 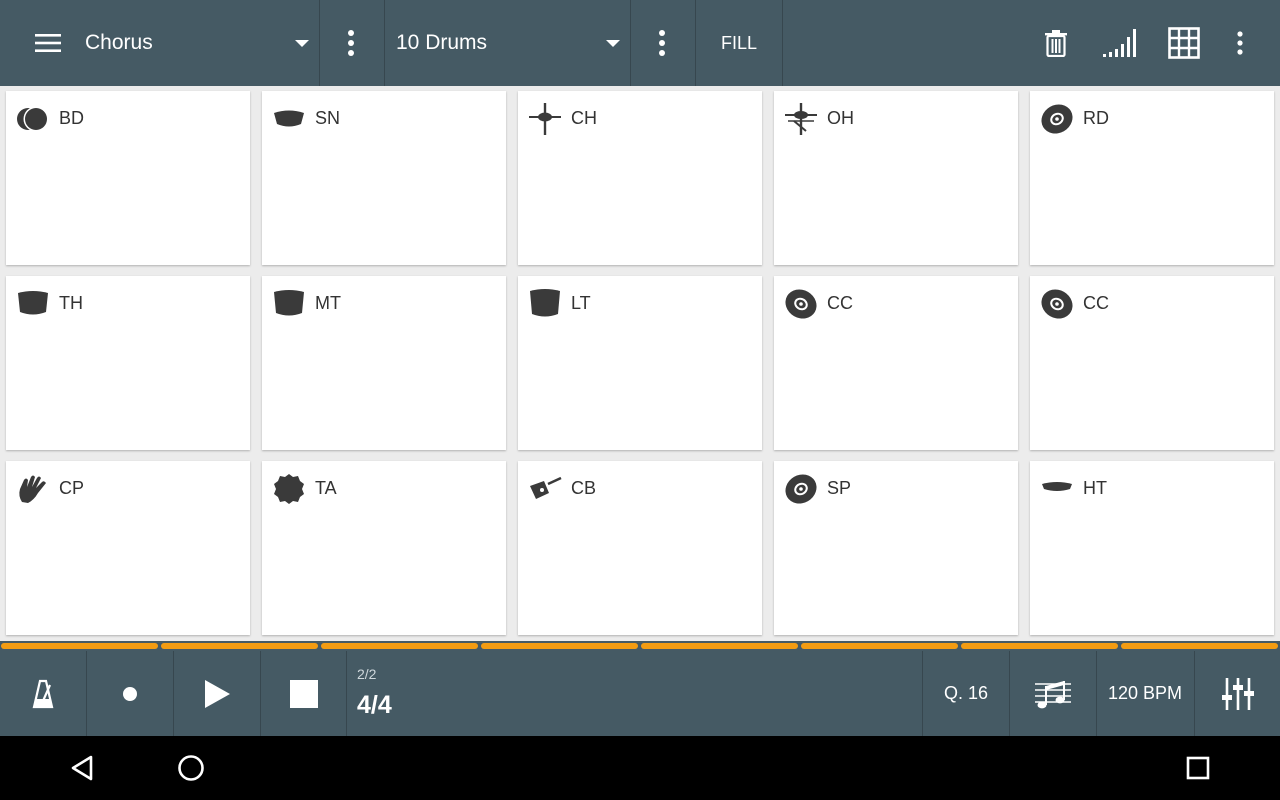 What do you see at coordinates (328, 303) in the screenshot?
I see `pad-label: MT` at bounding box center [328, 303].